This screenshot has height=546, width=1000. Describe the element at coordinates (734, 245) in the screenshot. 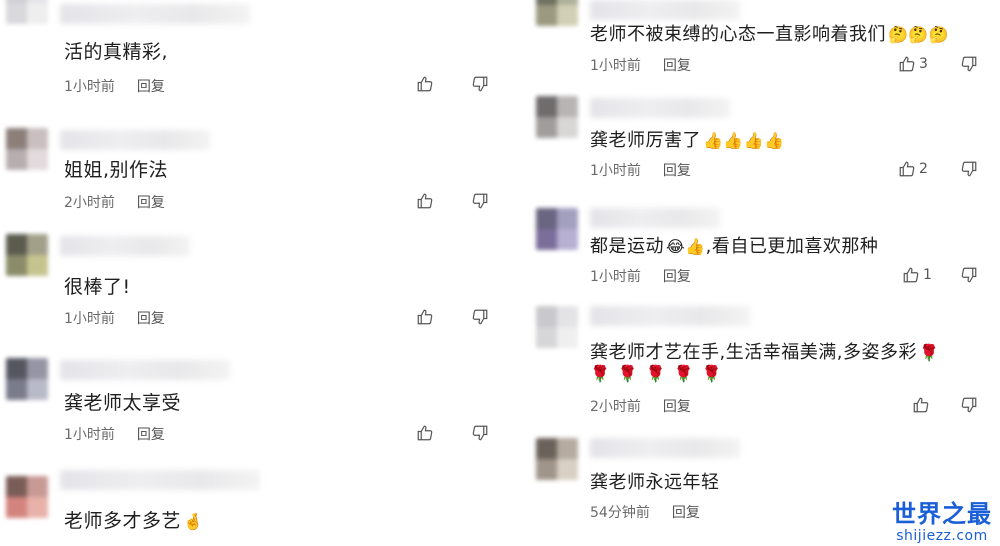

I see `comment-text: 都是运动 😂👍,看自已更加喜欢那种` at that location.